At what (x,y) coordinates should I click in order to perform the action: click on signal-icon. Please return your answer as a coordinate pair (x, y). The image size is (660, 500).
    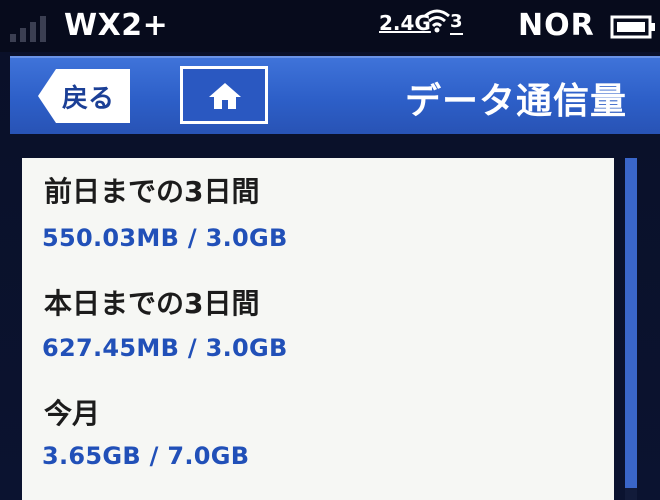
    Looking at the image, I should click on (28, 29).